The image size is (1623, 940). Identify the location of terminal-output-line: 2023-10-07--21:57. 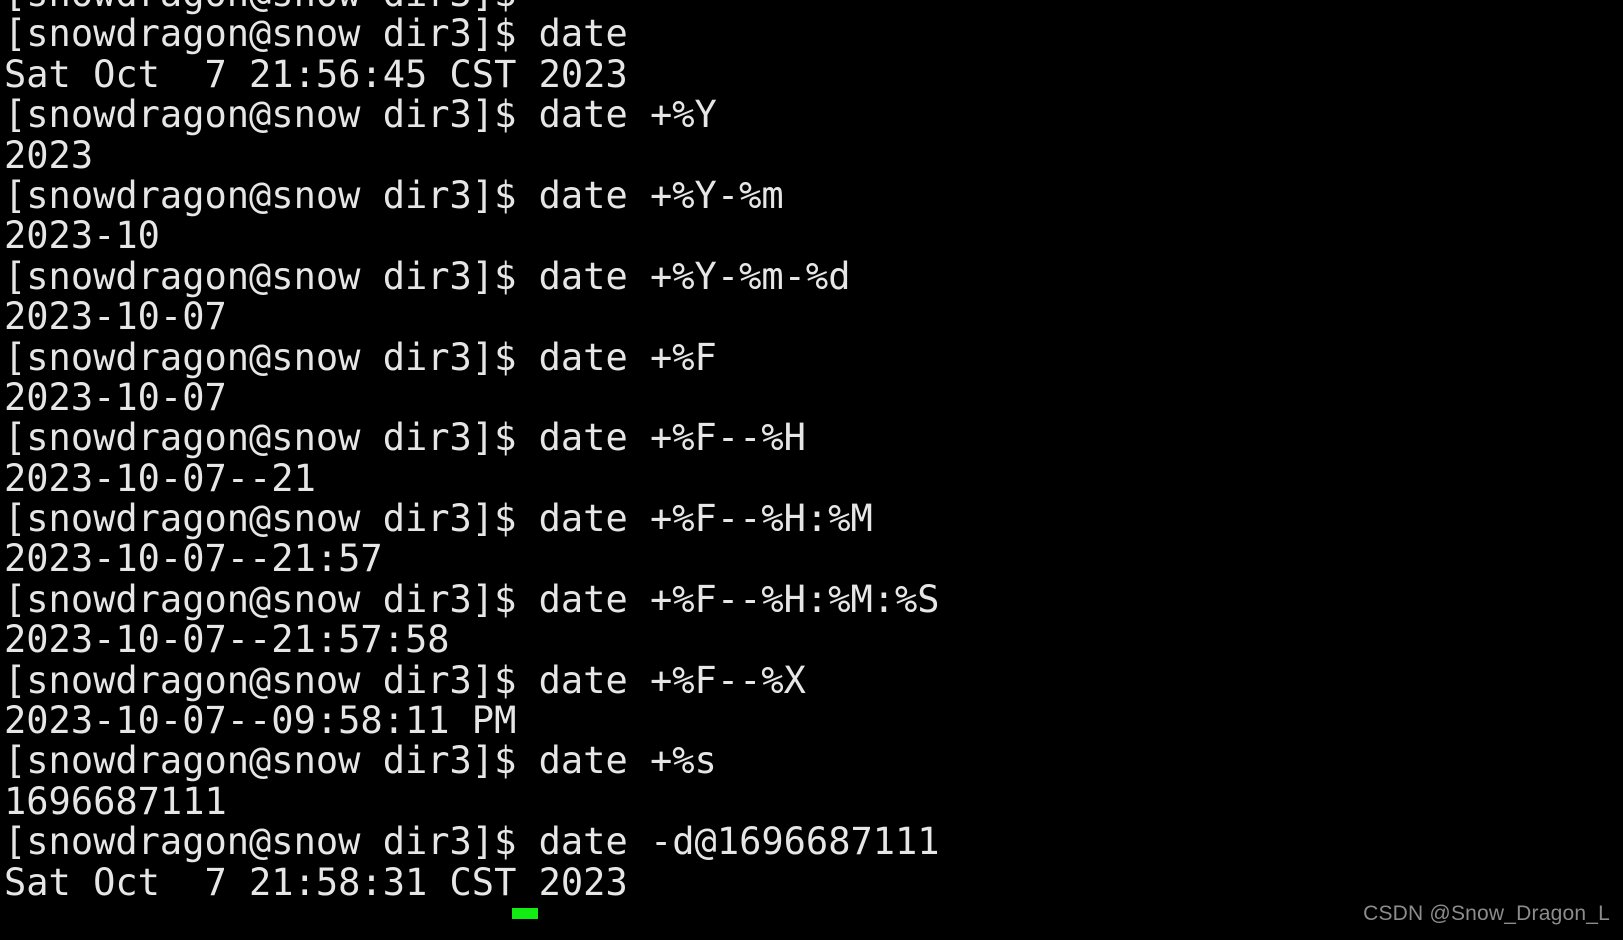
(193, 559).